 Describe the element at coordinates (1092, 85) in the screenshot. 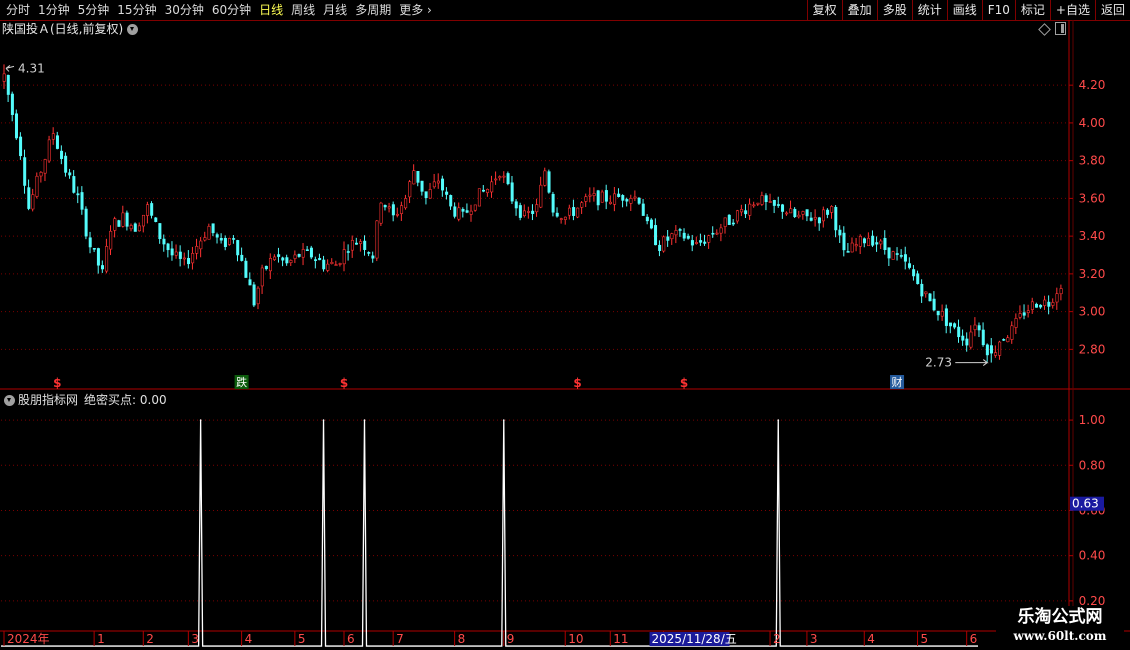

I see `price-tick-label-7: 4.20` at that location.